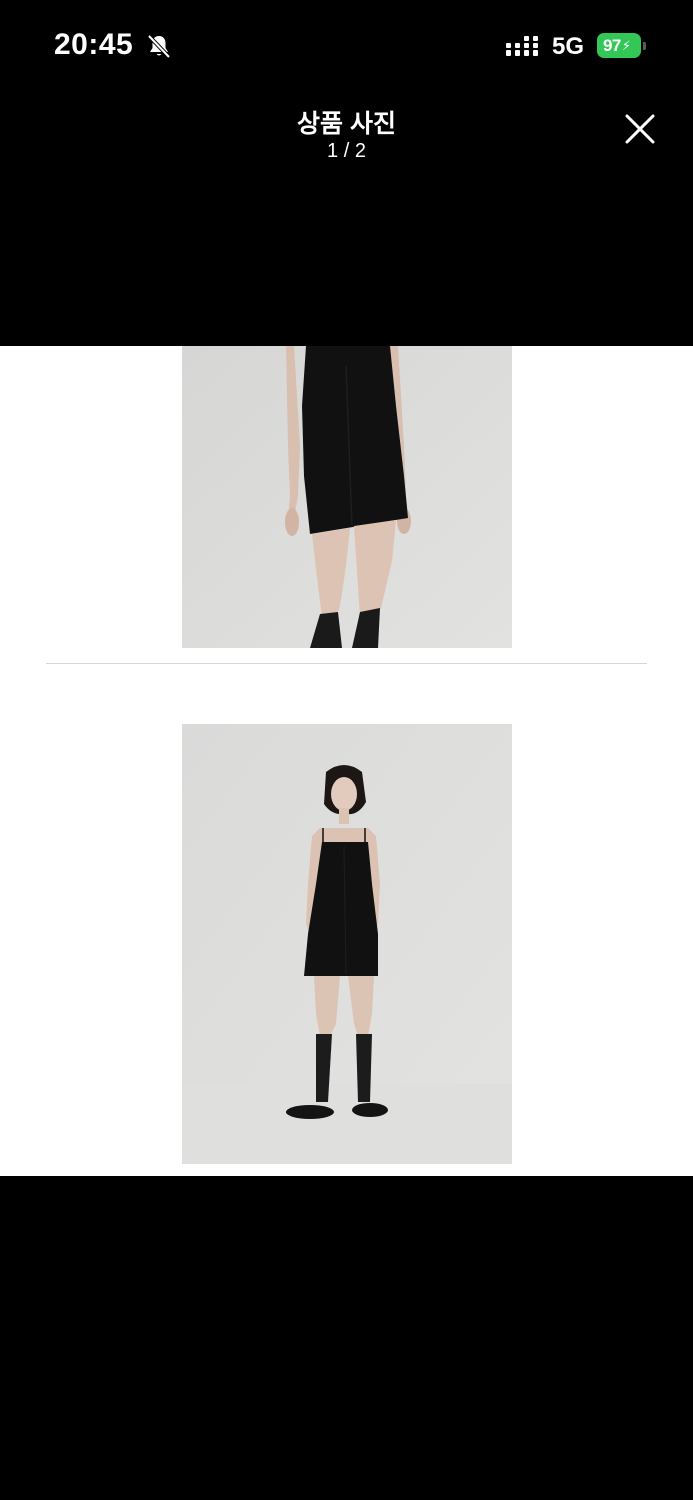 The width and height of the screenshot is (693, 1500). Describe the element at coordinates (346, 663) in the screenshot. I see `photo-divider` at that location.